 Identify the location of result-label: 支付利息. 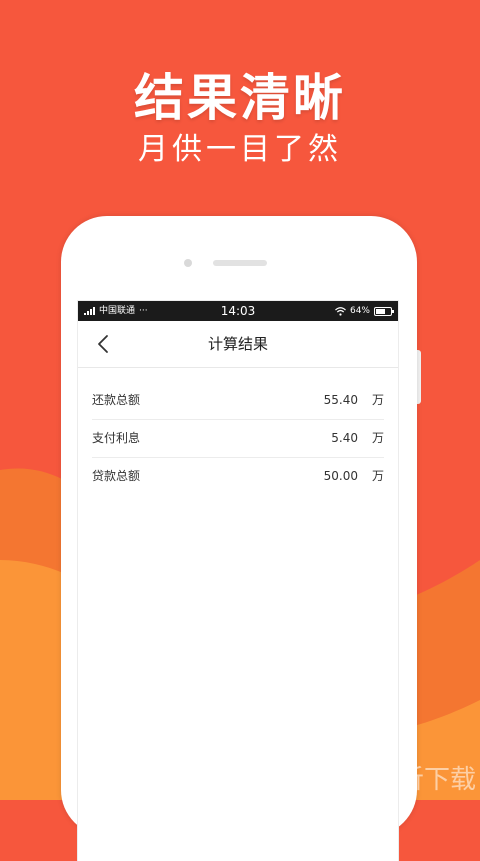
(116, 438).